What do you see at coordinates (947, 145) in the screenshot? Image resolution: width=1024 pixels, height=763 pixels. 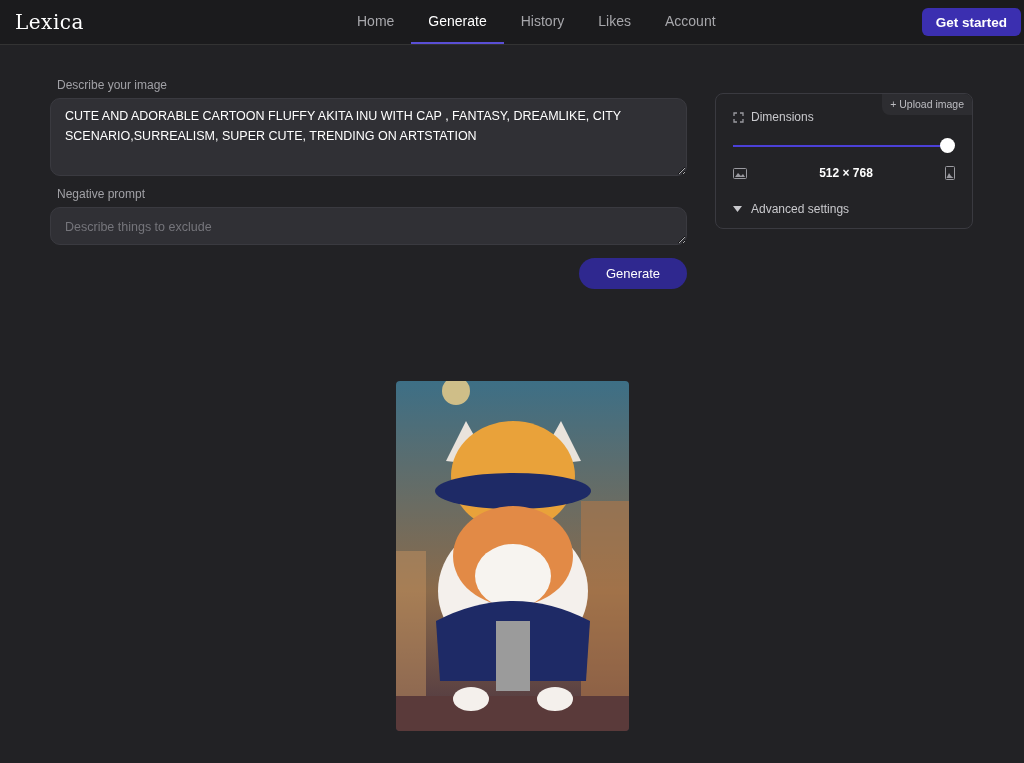 I see `slider-thumb` at bounding box center [947, 145].